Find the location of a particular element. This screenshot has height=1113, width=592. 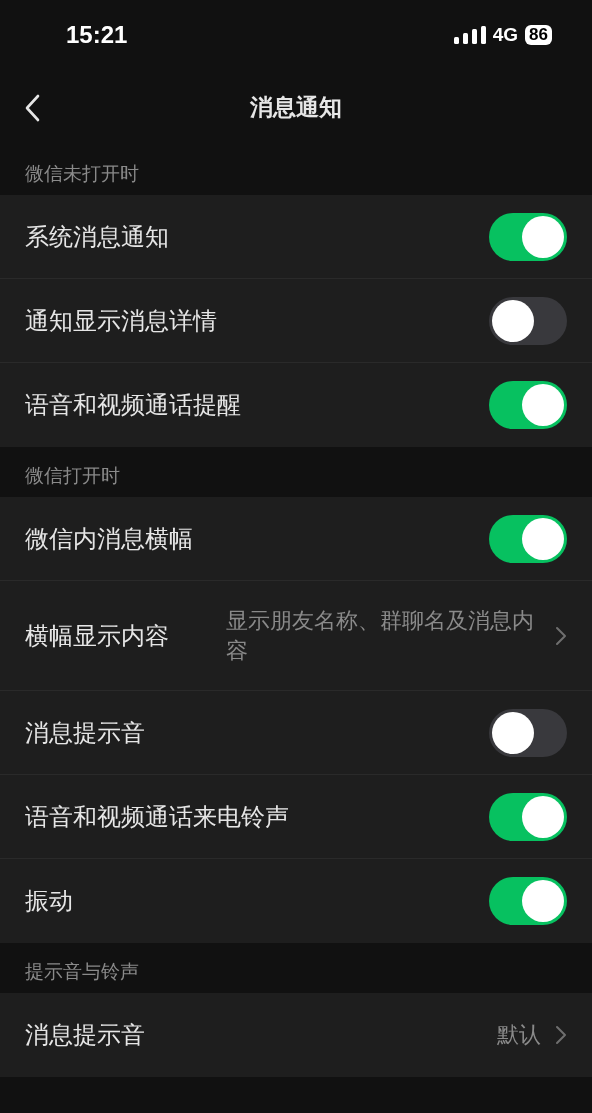

section-header: 微信未打开时 is located at coordinates (82, 173).